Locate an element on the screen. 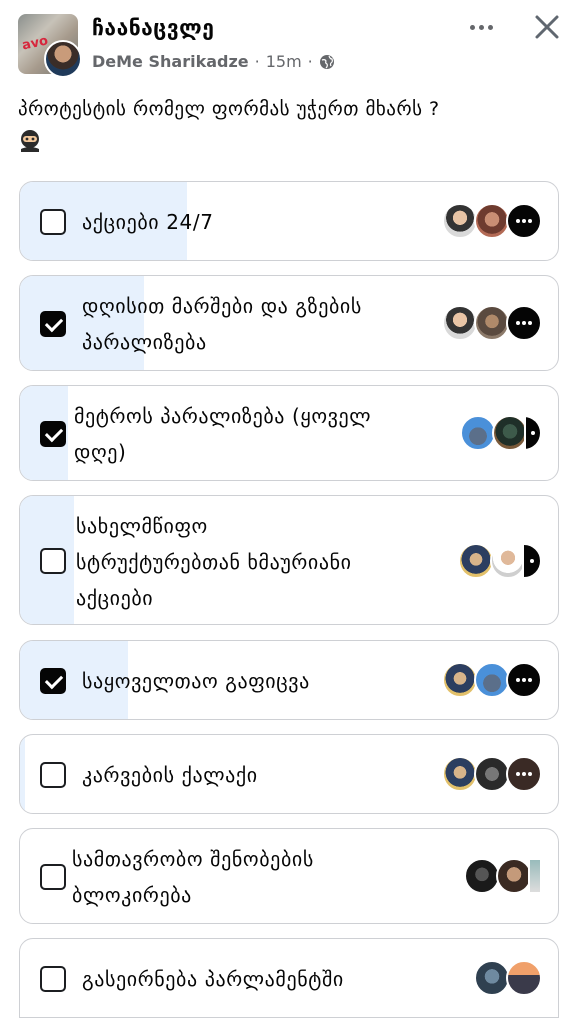 This screenshot has width=578, height=1024. vote-share-bar is located at coordinates (23, 774).